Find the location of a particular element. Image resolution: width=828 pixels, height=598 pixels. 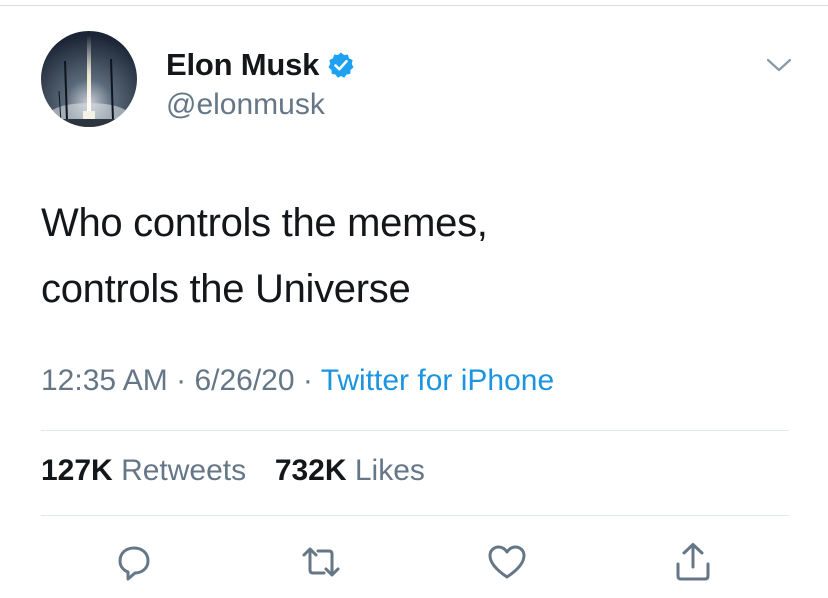

tweet-time: 12:35 AM is located at coordinates (104, 380).